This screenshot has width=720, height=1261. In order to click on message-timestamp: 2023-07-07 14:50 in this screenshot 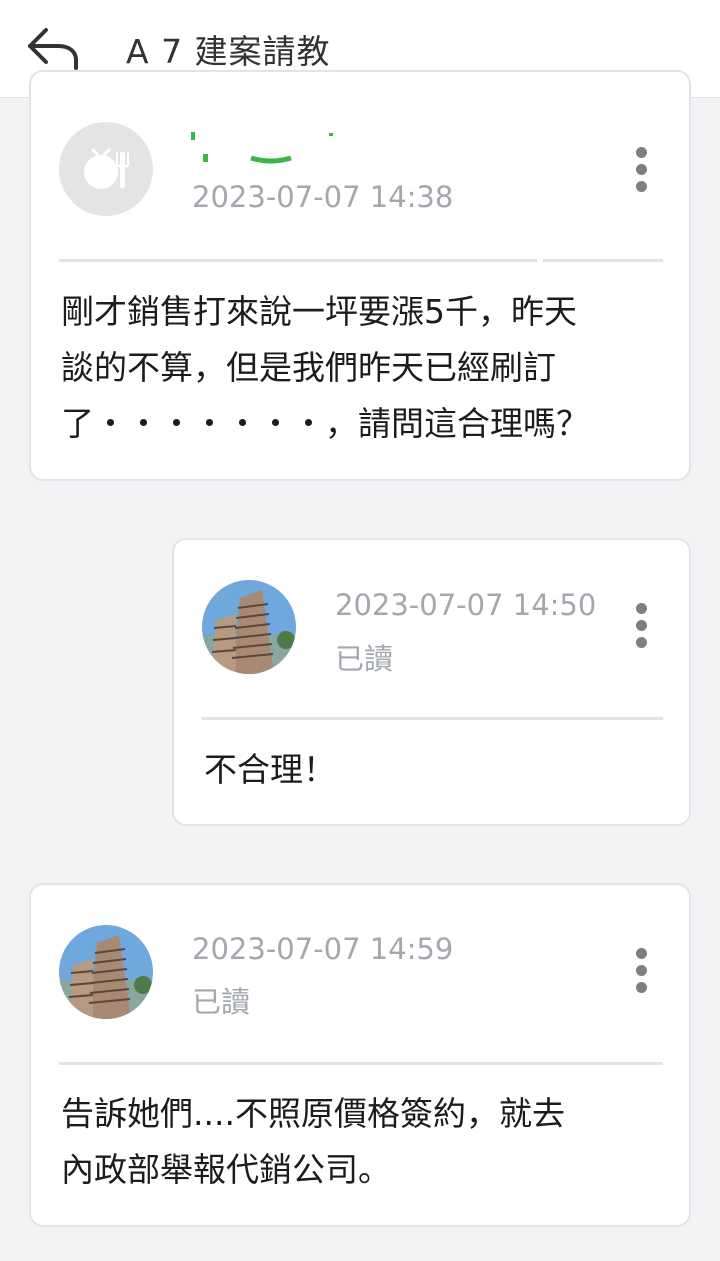, I will do `click(466, 605)`.